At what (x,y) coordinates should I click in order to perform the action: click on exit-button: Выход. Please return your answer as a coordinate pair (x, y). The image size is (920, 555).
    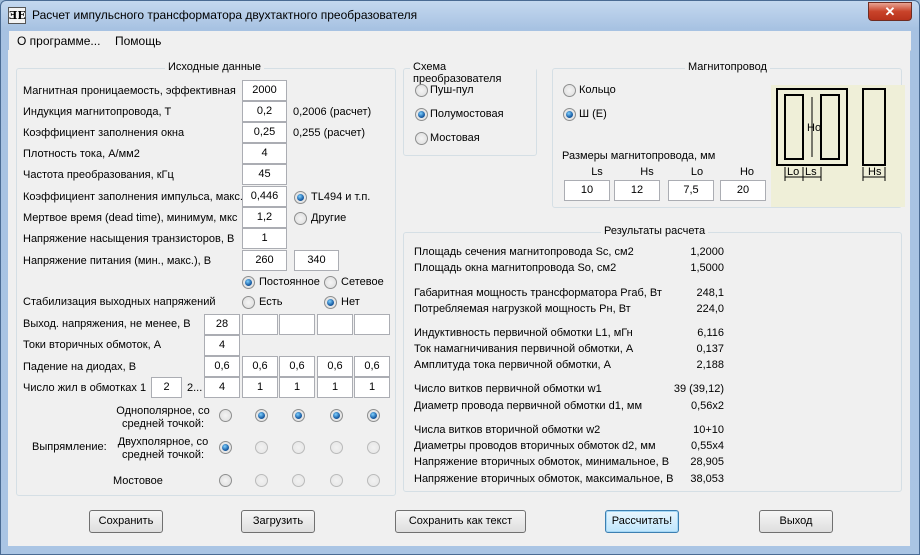
    Looking at the image, I should click on (796, 521).